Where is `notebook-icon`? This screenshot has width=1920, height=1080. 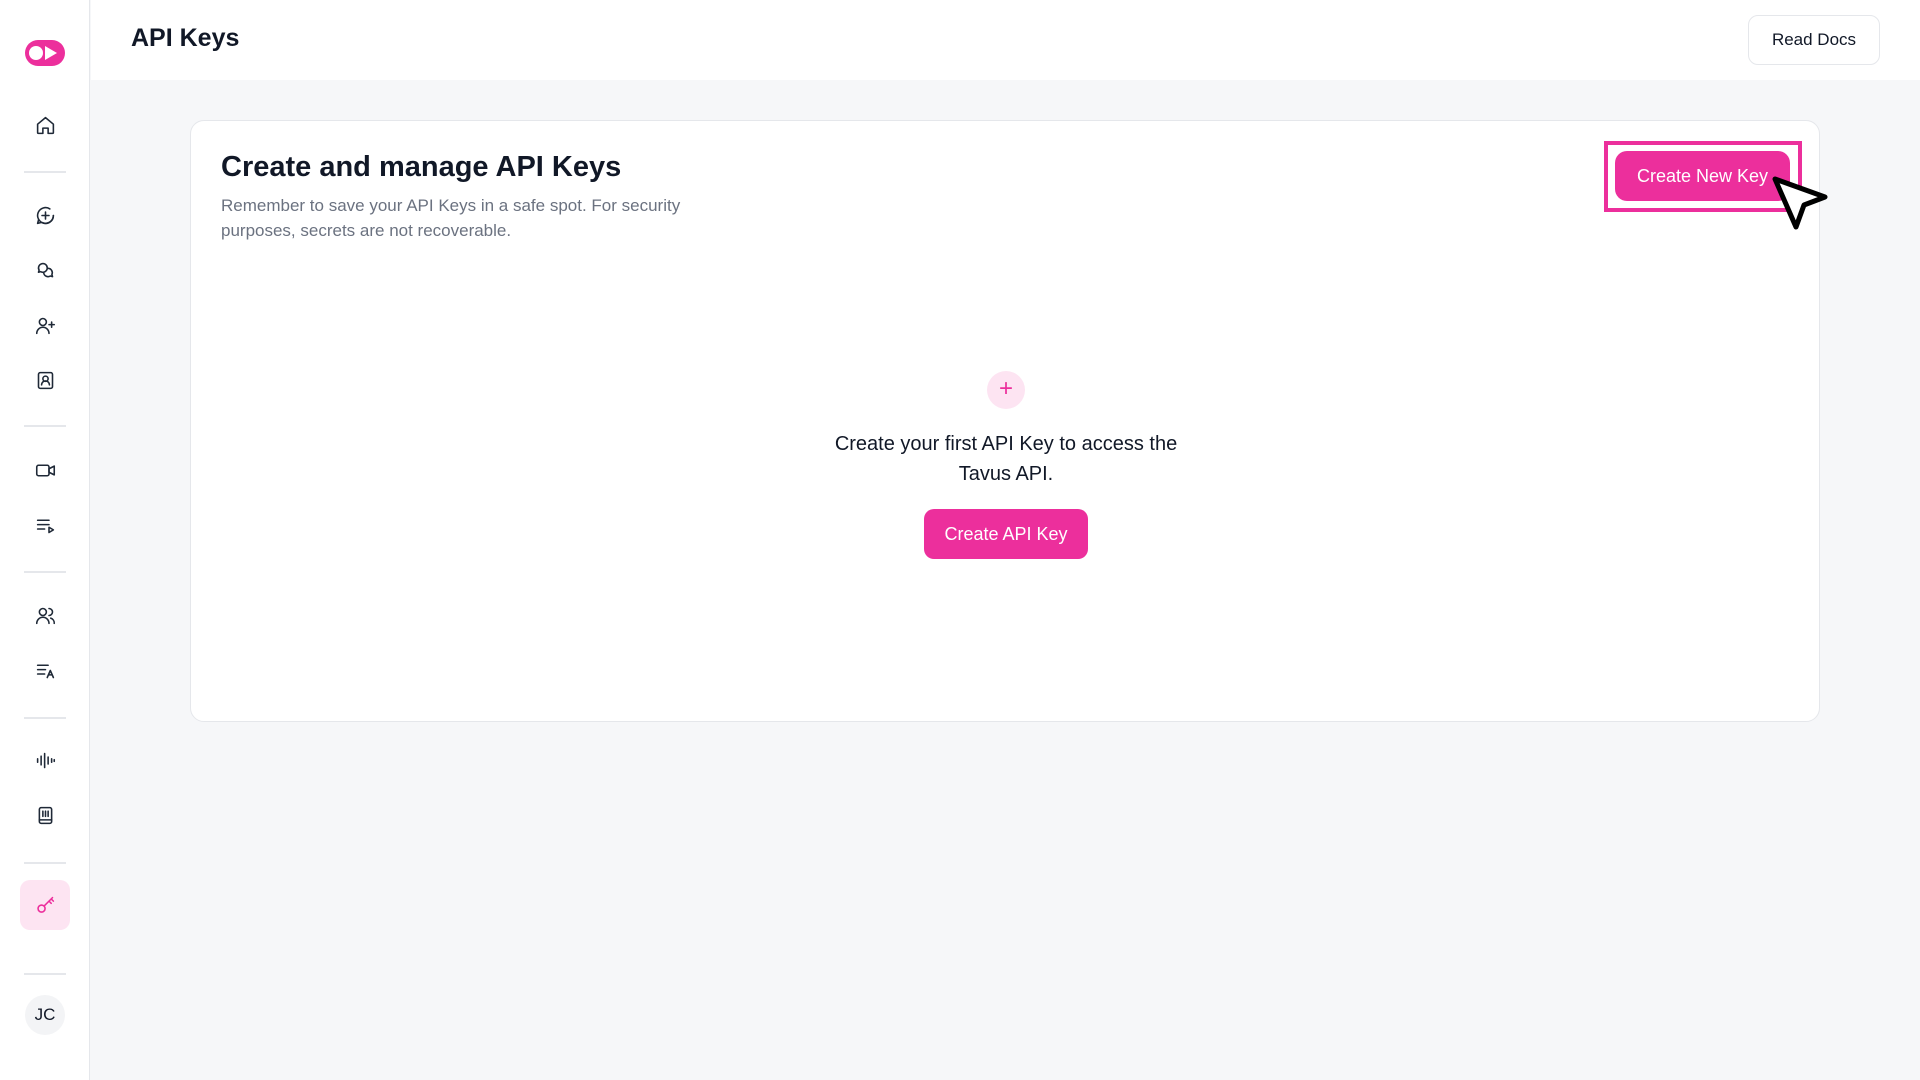 notebook-icon is located at coordinates (45, 815).